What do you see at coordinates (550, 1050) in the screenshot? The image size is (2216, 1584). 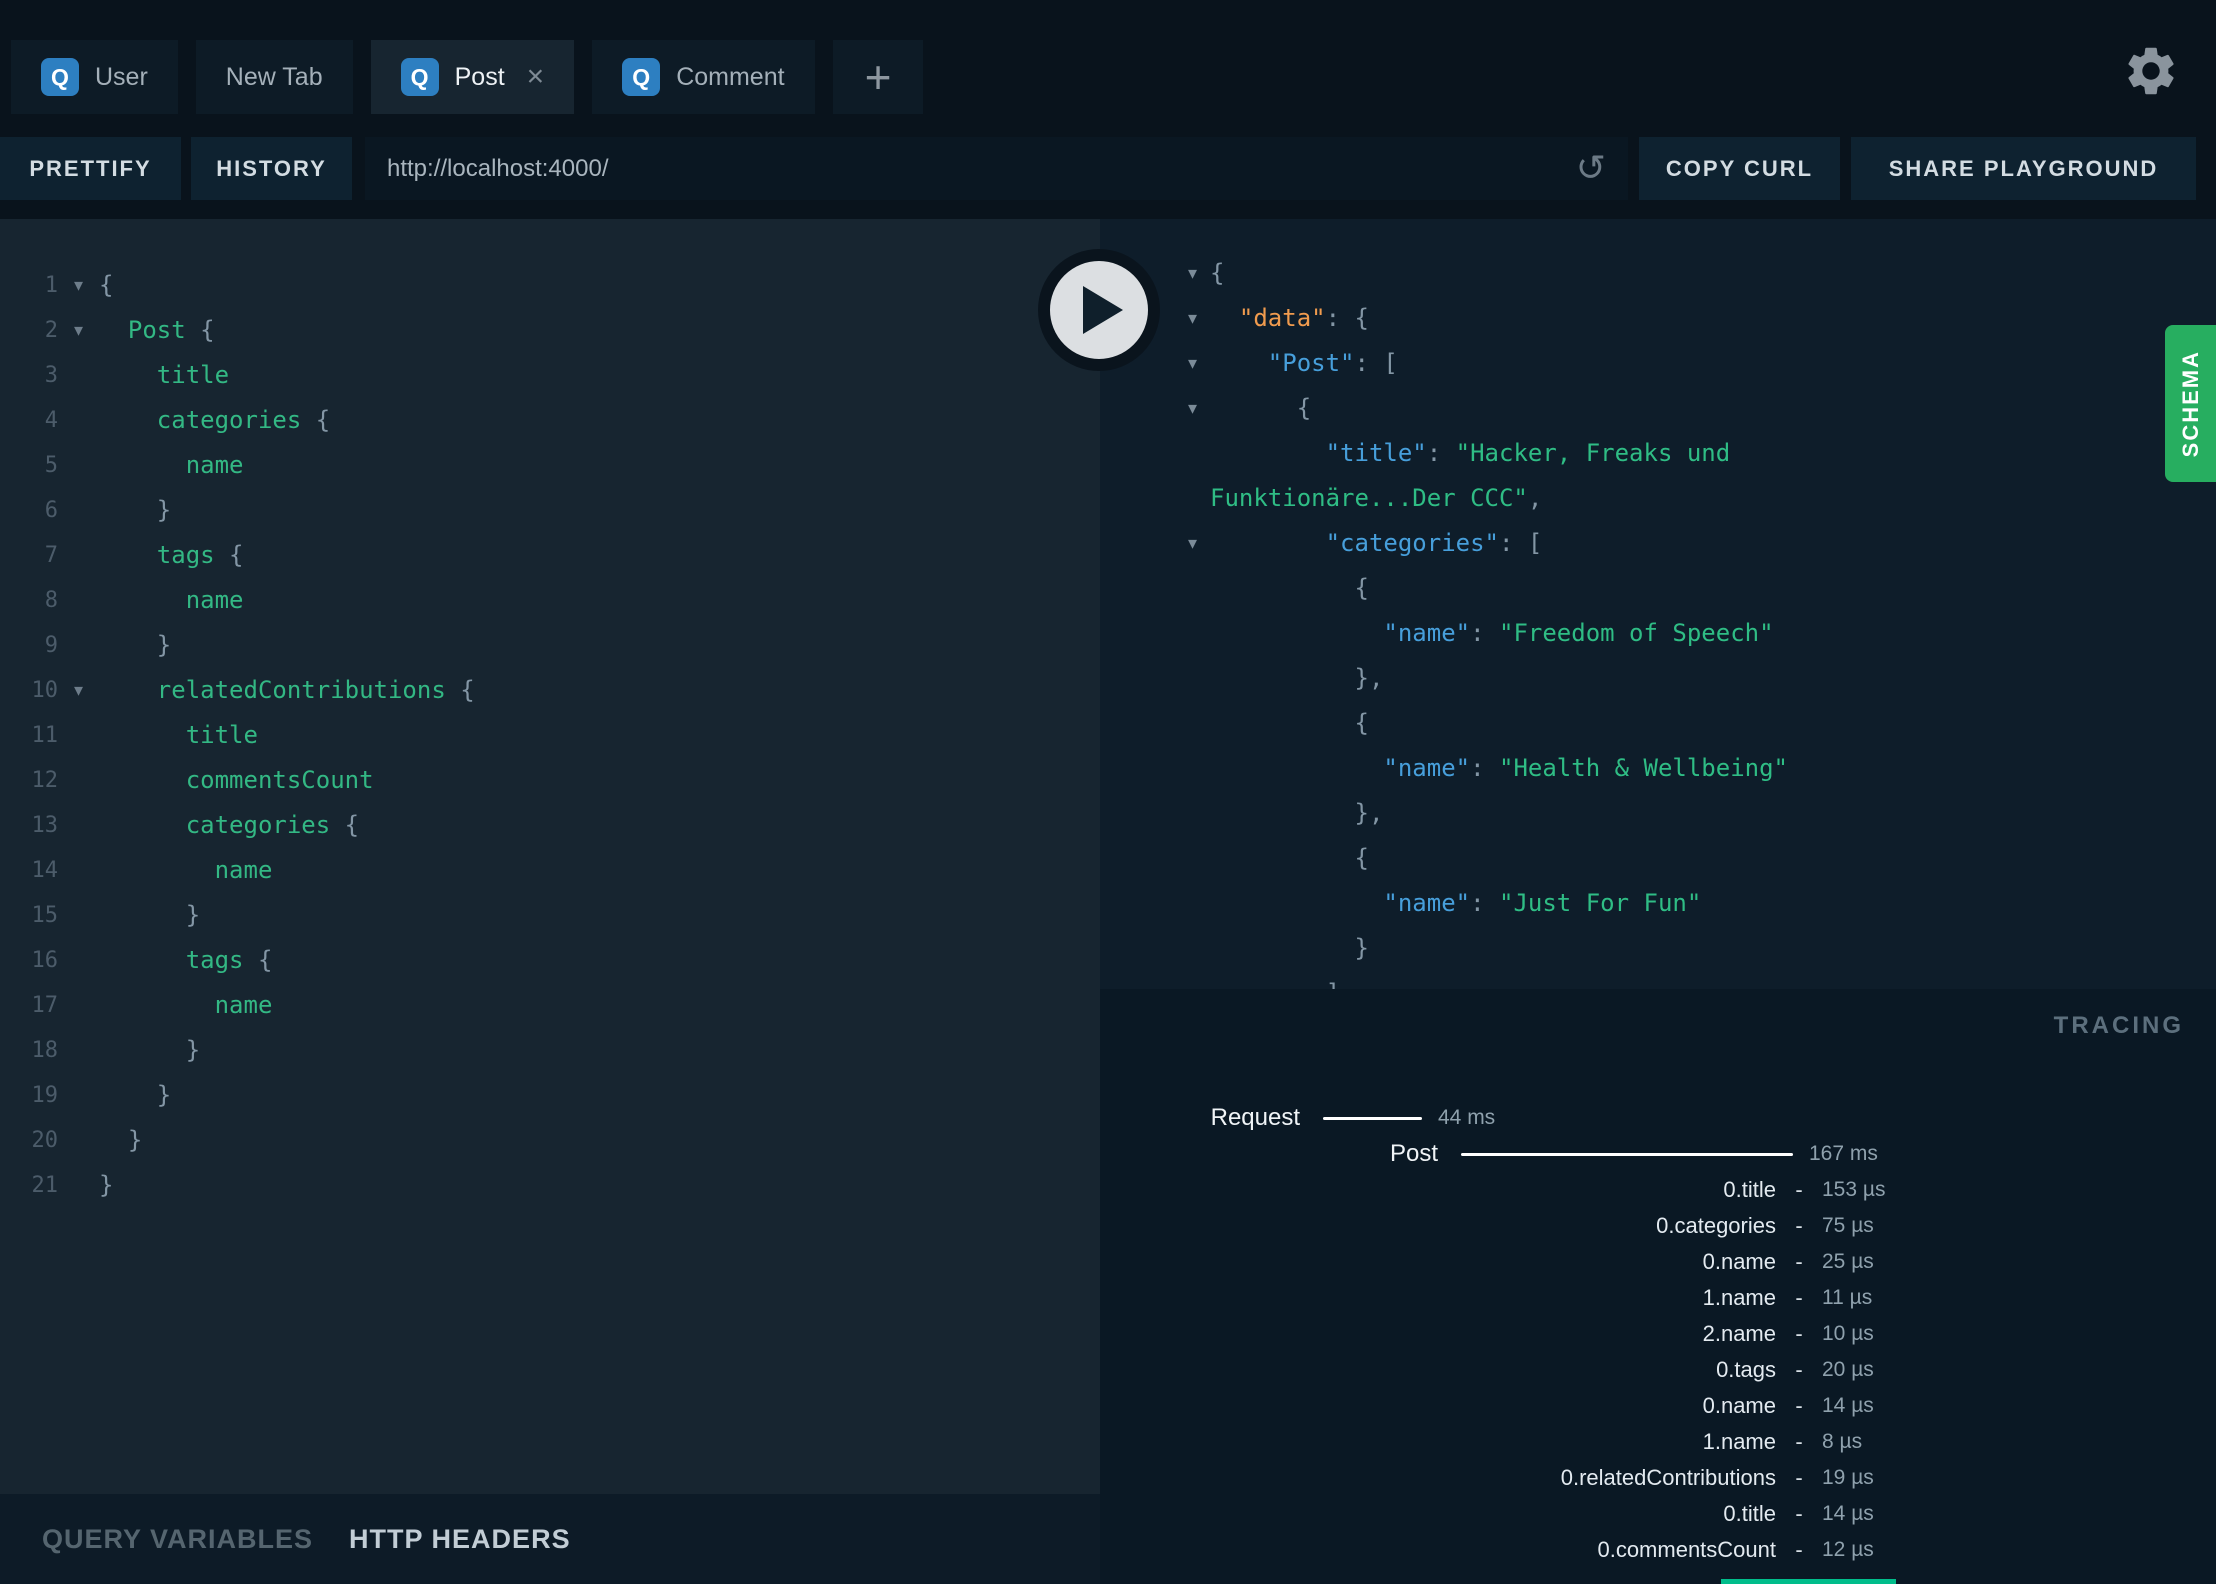 I see `code-line: 18 }` at bounding box center [550, 1050].